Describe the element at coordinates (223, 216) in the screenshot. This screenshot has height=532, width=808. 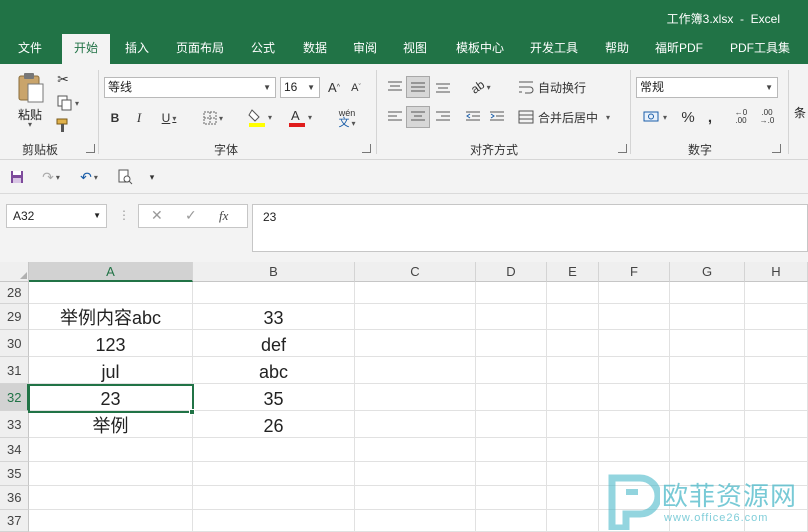
I see `insert-function-icon: fx` at that location.